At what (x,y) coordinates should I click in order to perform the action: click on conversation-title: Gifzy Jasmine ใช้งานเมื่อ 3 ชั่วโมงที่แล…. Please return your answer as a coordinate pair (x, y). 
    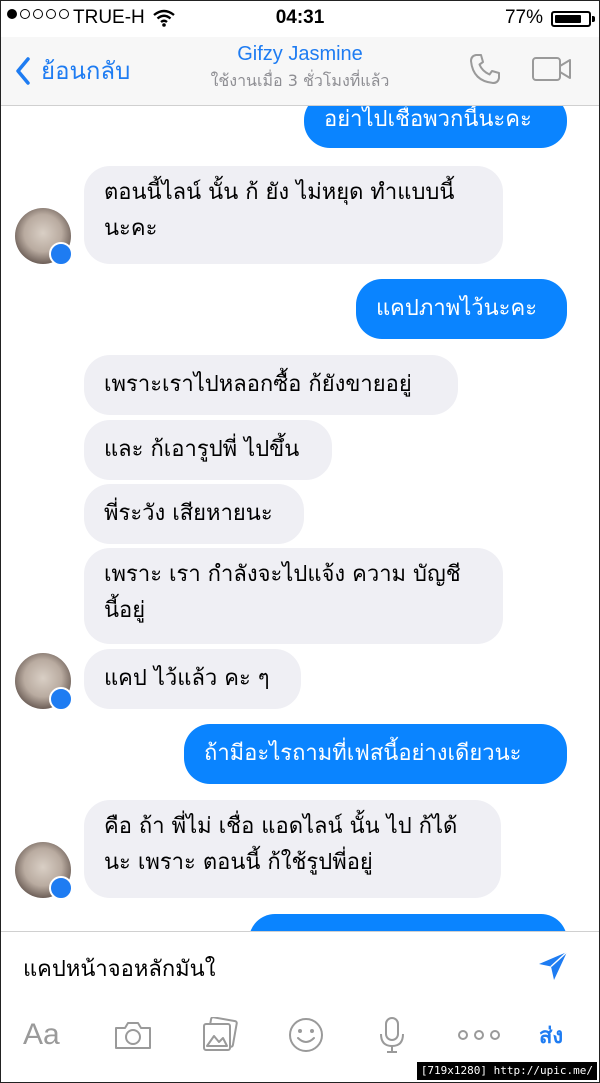
    Looking at the image, I should click on (300, 68).